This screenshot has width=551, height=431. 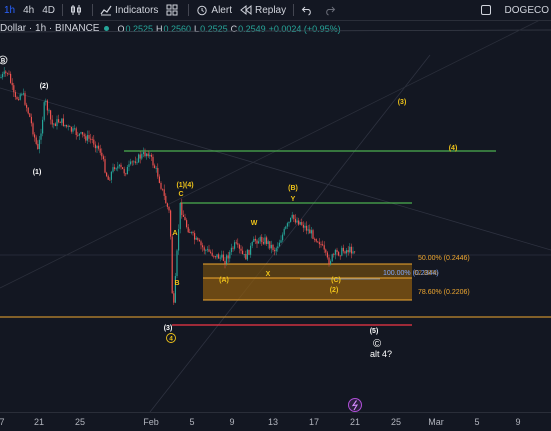 What do you see at coordinates (168, 328) in the screenshot?
I see `wave-label-3-bottom: (3)` at bounding box center [168, 328].